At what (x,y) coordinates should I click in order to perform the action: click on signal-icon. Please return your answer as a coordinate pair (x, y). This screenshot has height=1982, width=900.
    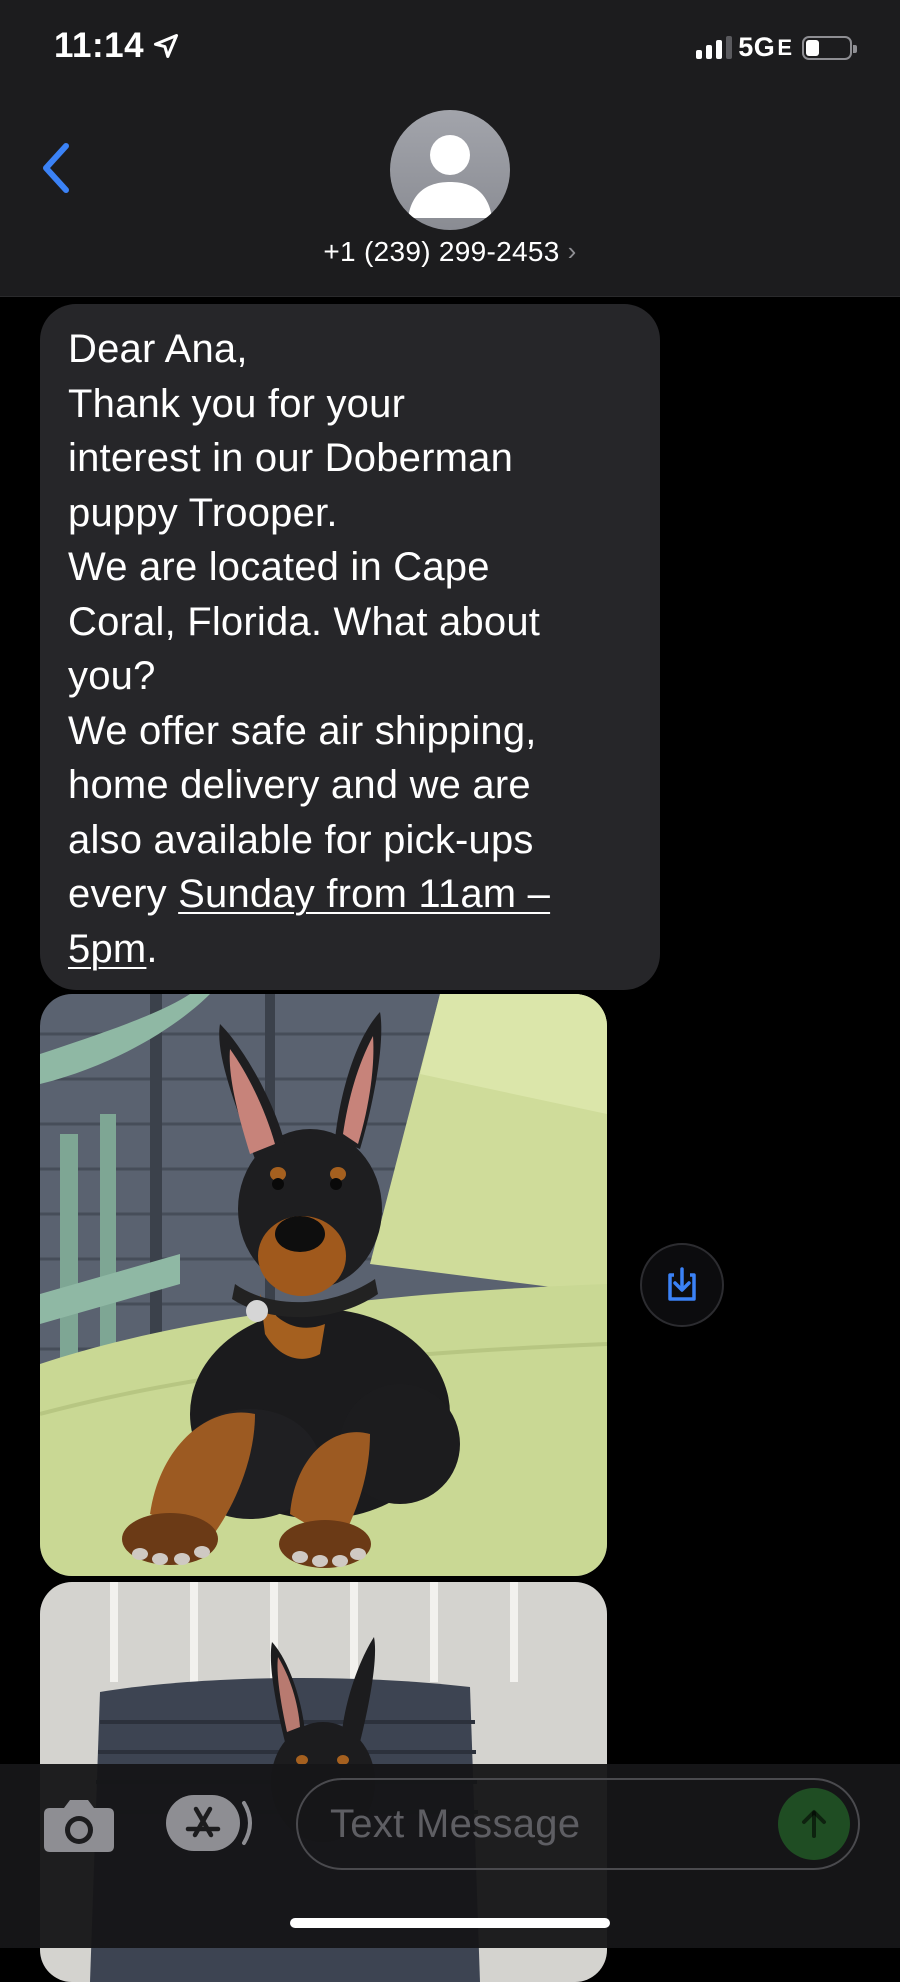
    Looking at the image, I should click on (714, 47).